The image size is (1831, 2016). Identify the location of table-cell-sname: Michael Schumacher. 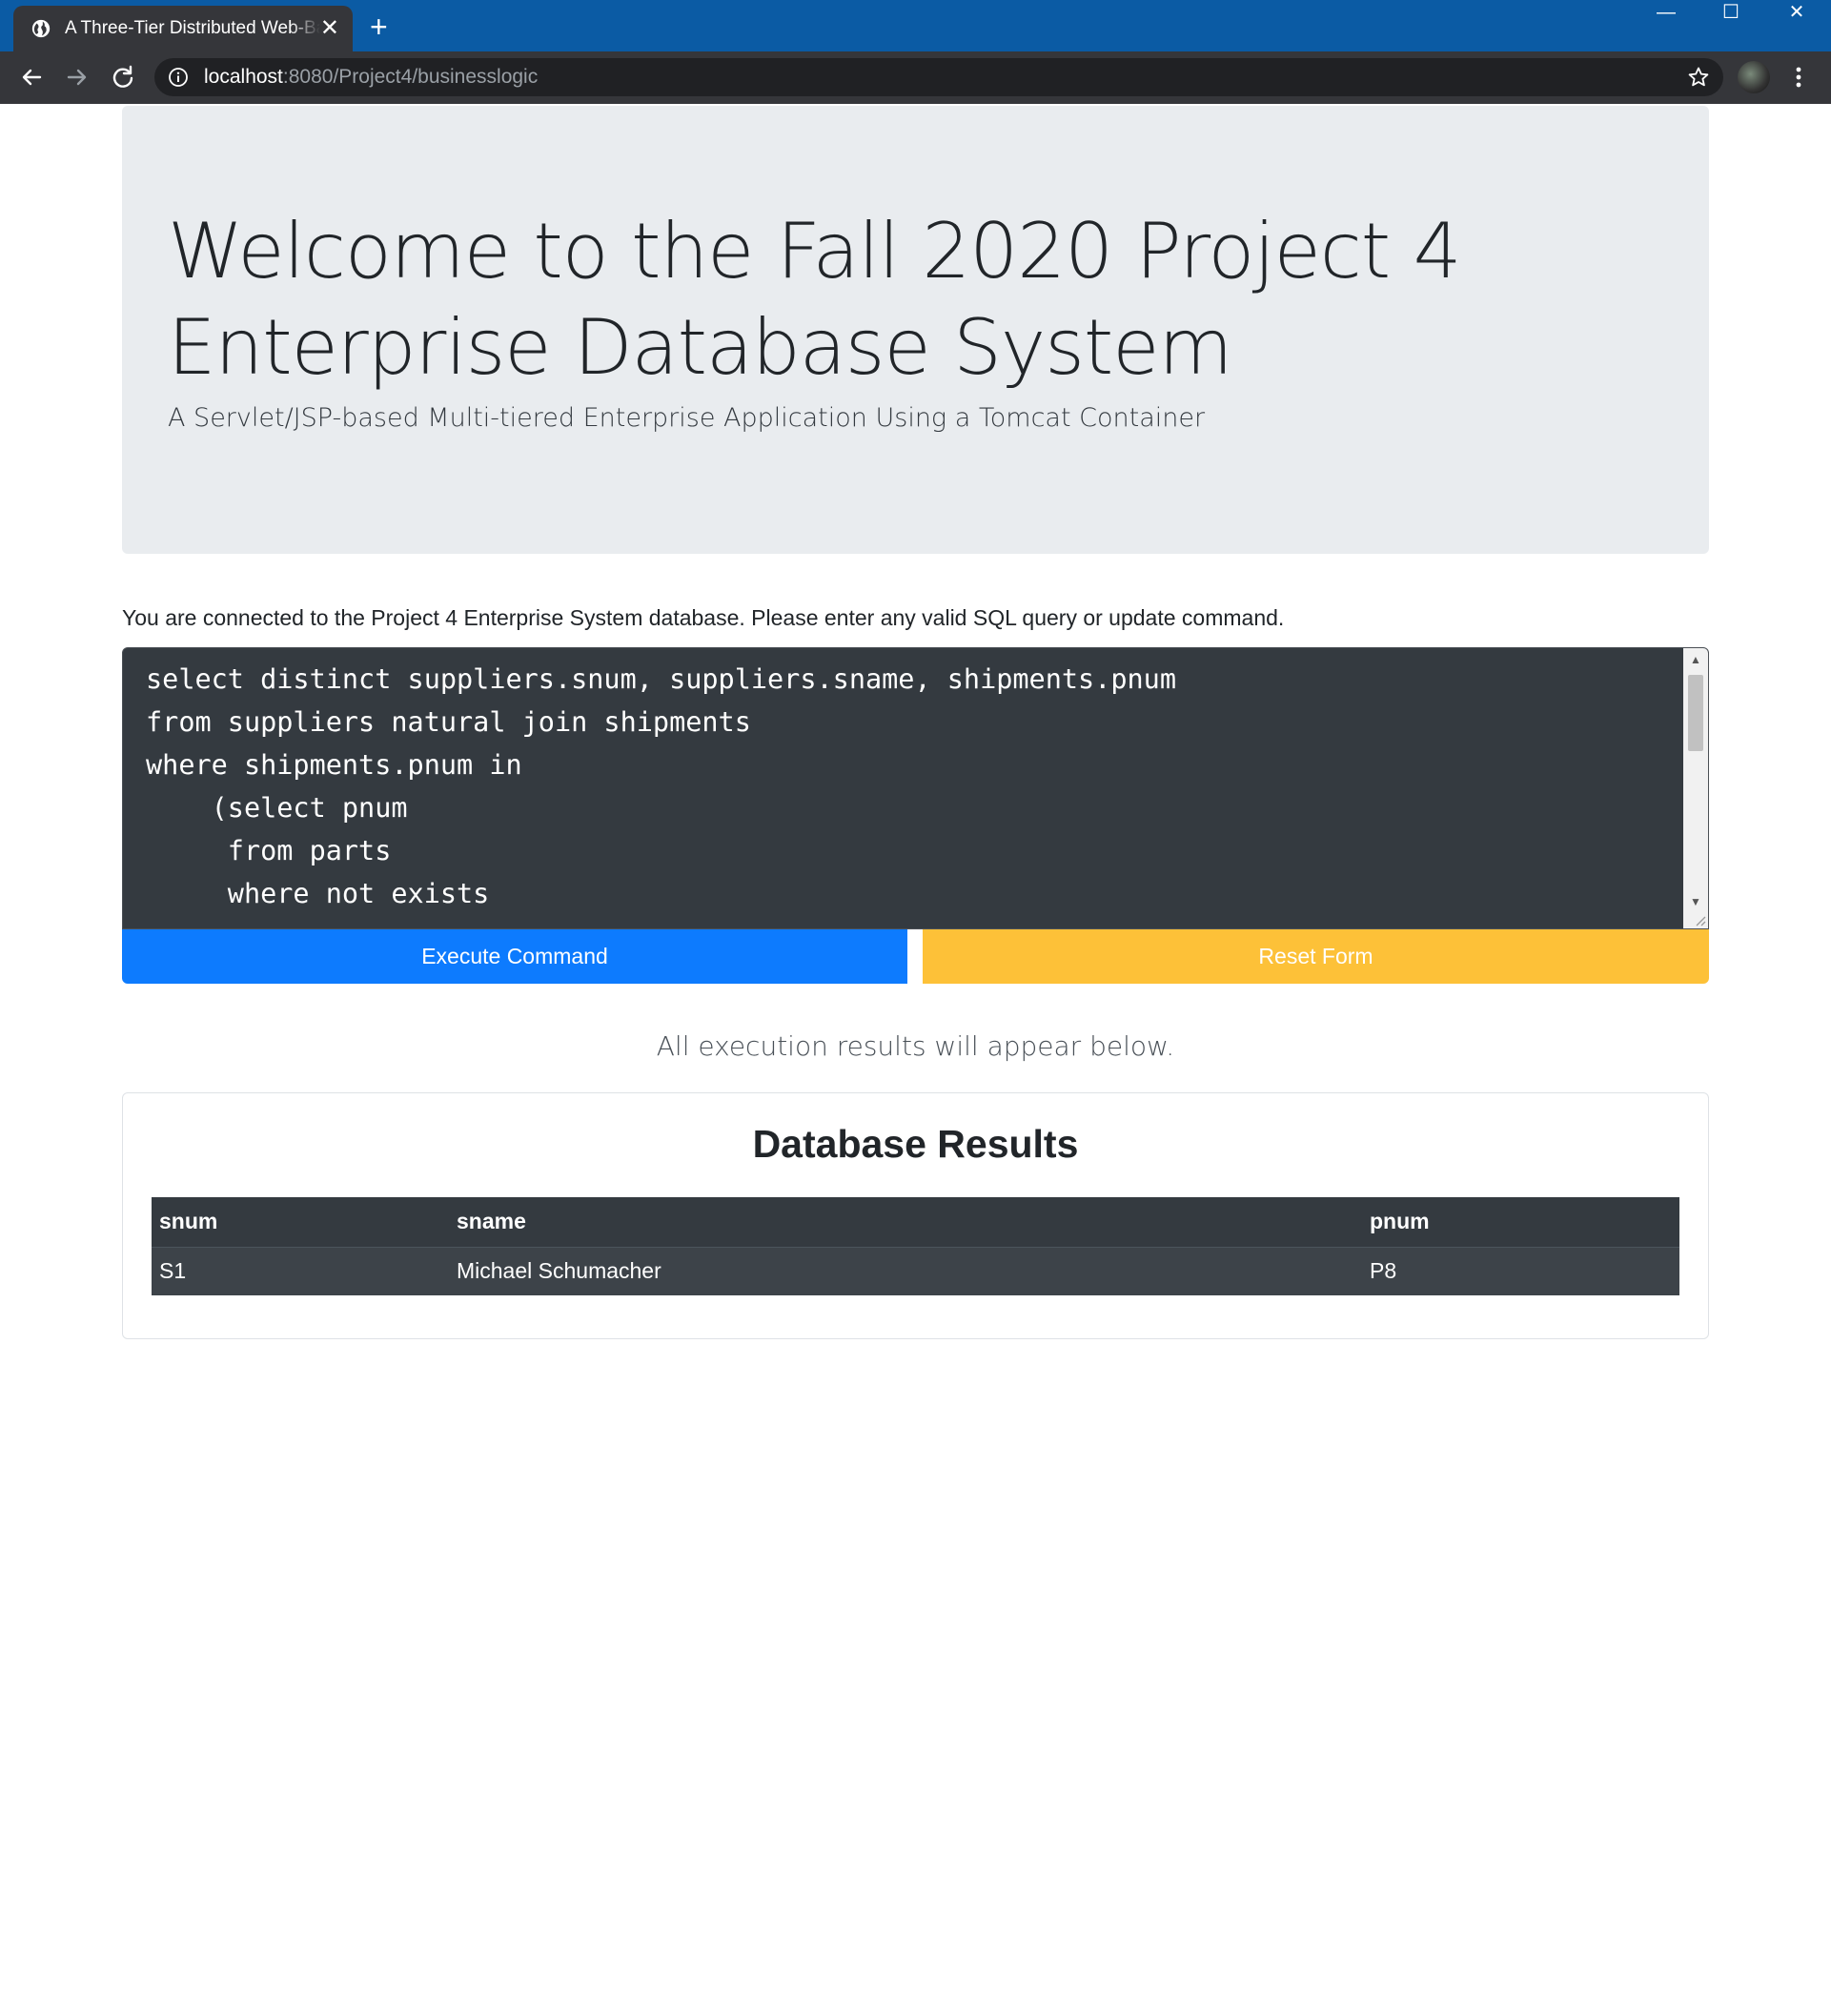
(905, 1271).